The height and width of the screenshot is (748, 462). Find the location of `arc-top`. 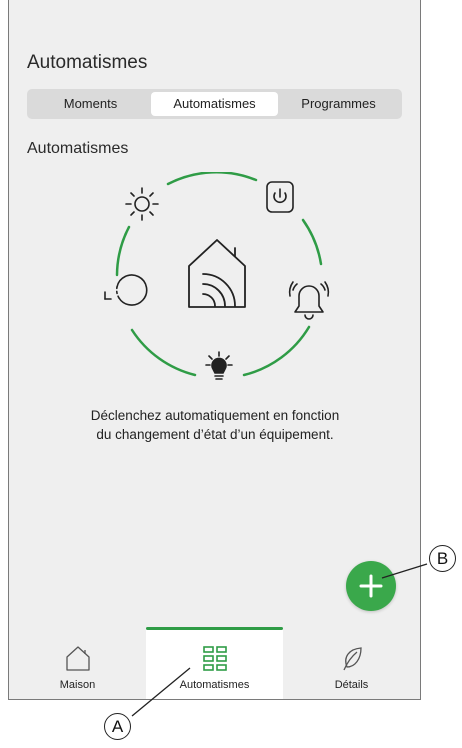

arc-top is located at coordinates (212, 179).